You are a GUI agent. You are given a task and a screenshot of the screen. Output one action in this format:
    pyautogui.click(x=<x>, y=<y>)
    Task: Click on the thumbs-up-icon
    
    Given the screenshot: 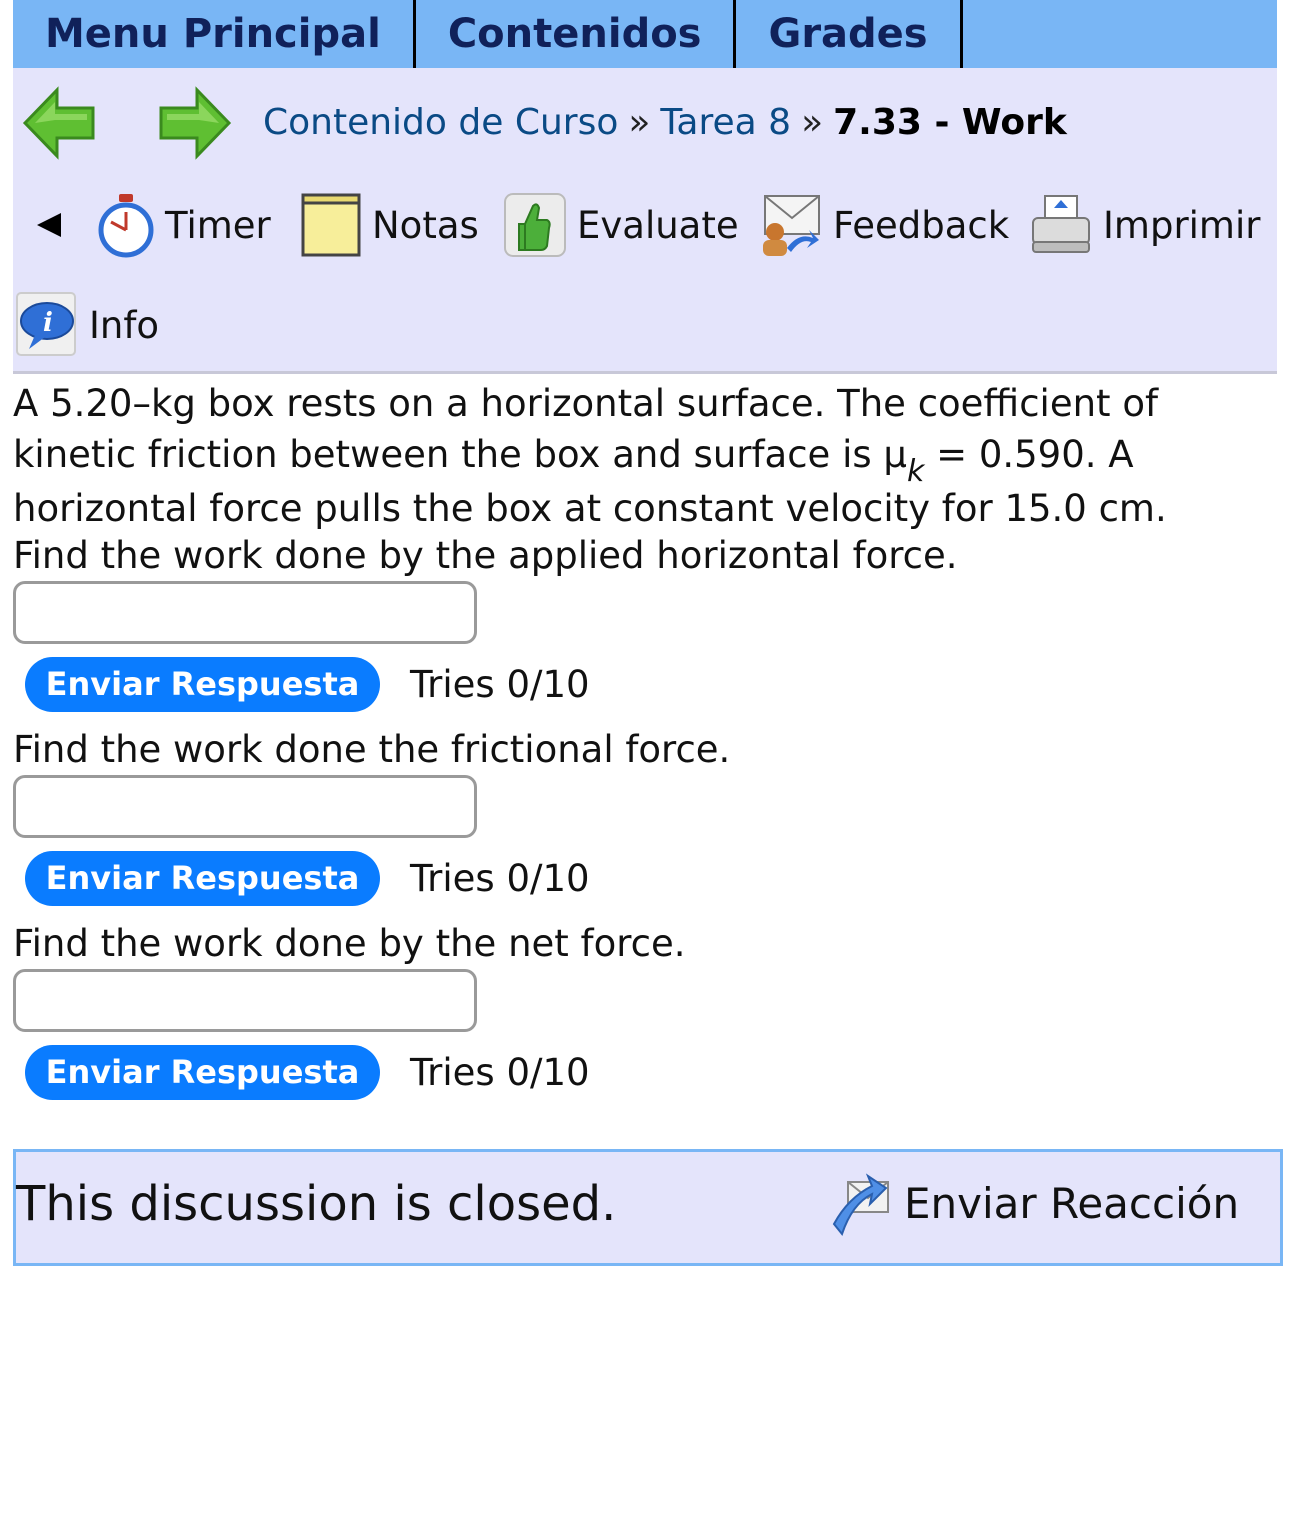 What is the action you would take?
    pyautogui.click(x=535, y=225)
    